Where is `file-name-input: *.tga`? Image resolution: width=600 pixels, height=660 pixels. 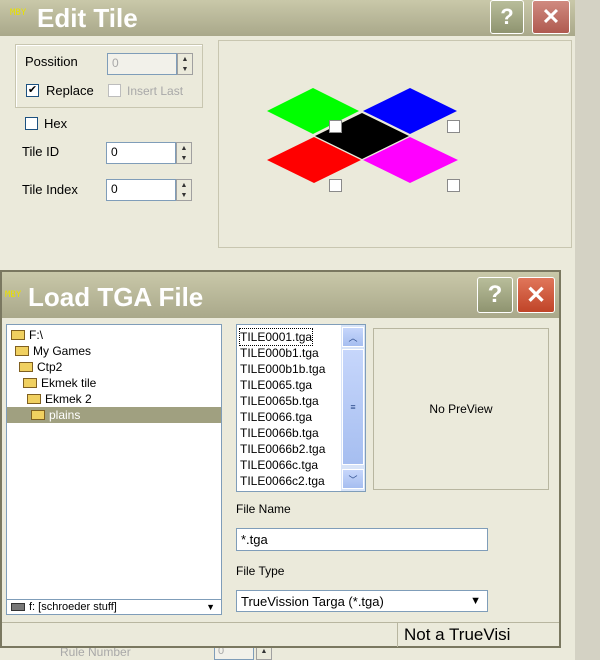
file-name-input: *.tga is located at coordinates (362, 539).